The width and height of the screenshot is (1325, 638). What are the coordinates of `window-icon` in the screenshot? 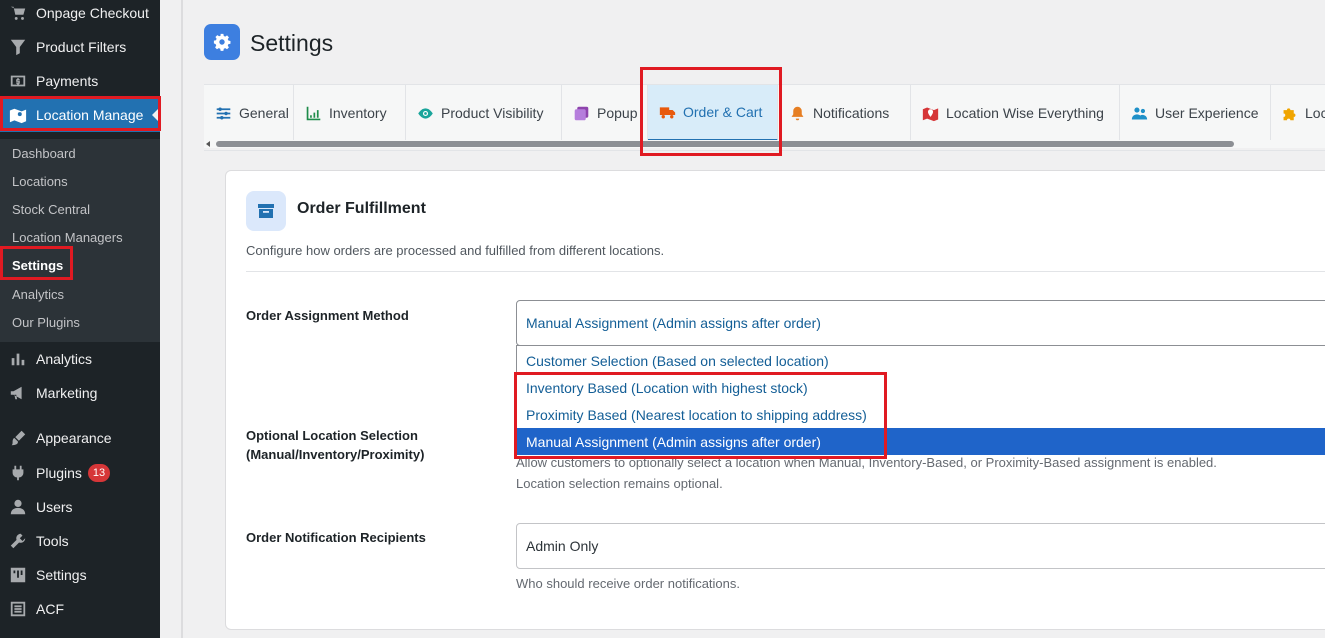 It's located at (581, 113).